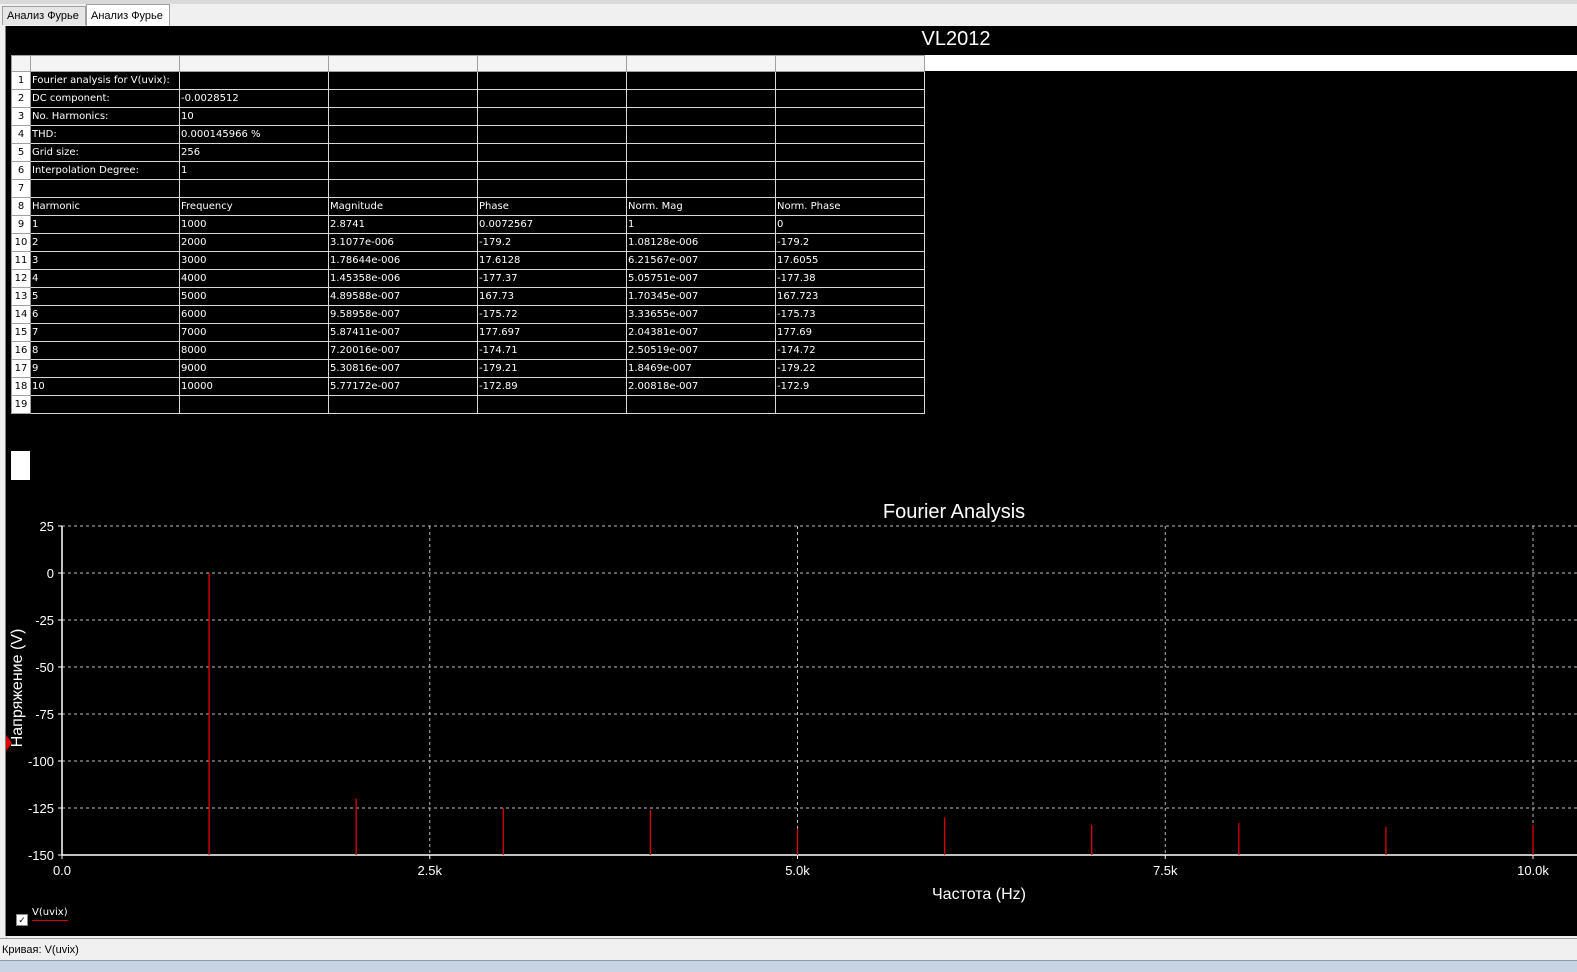 Image resolution: width=1577 pixels, height=972 pixels. Describe the element at coordinates (44, 620) in the screenshot. I see `y-tick-label: -25` at that location.